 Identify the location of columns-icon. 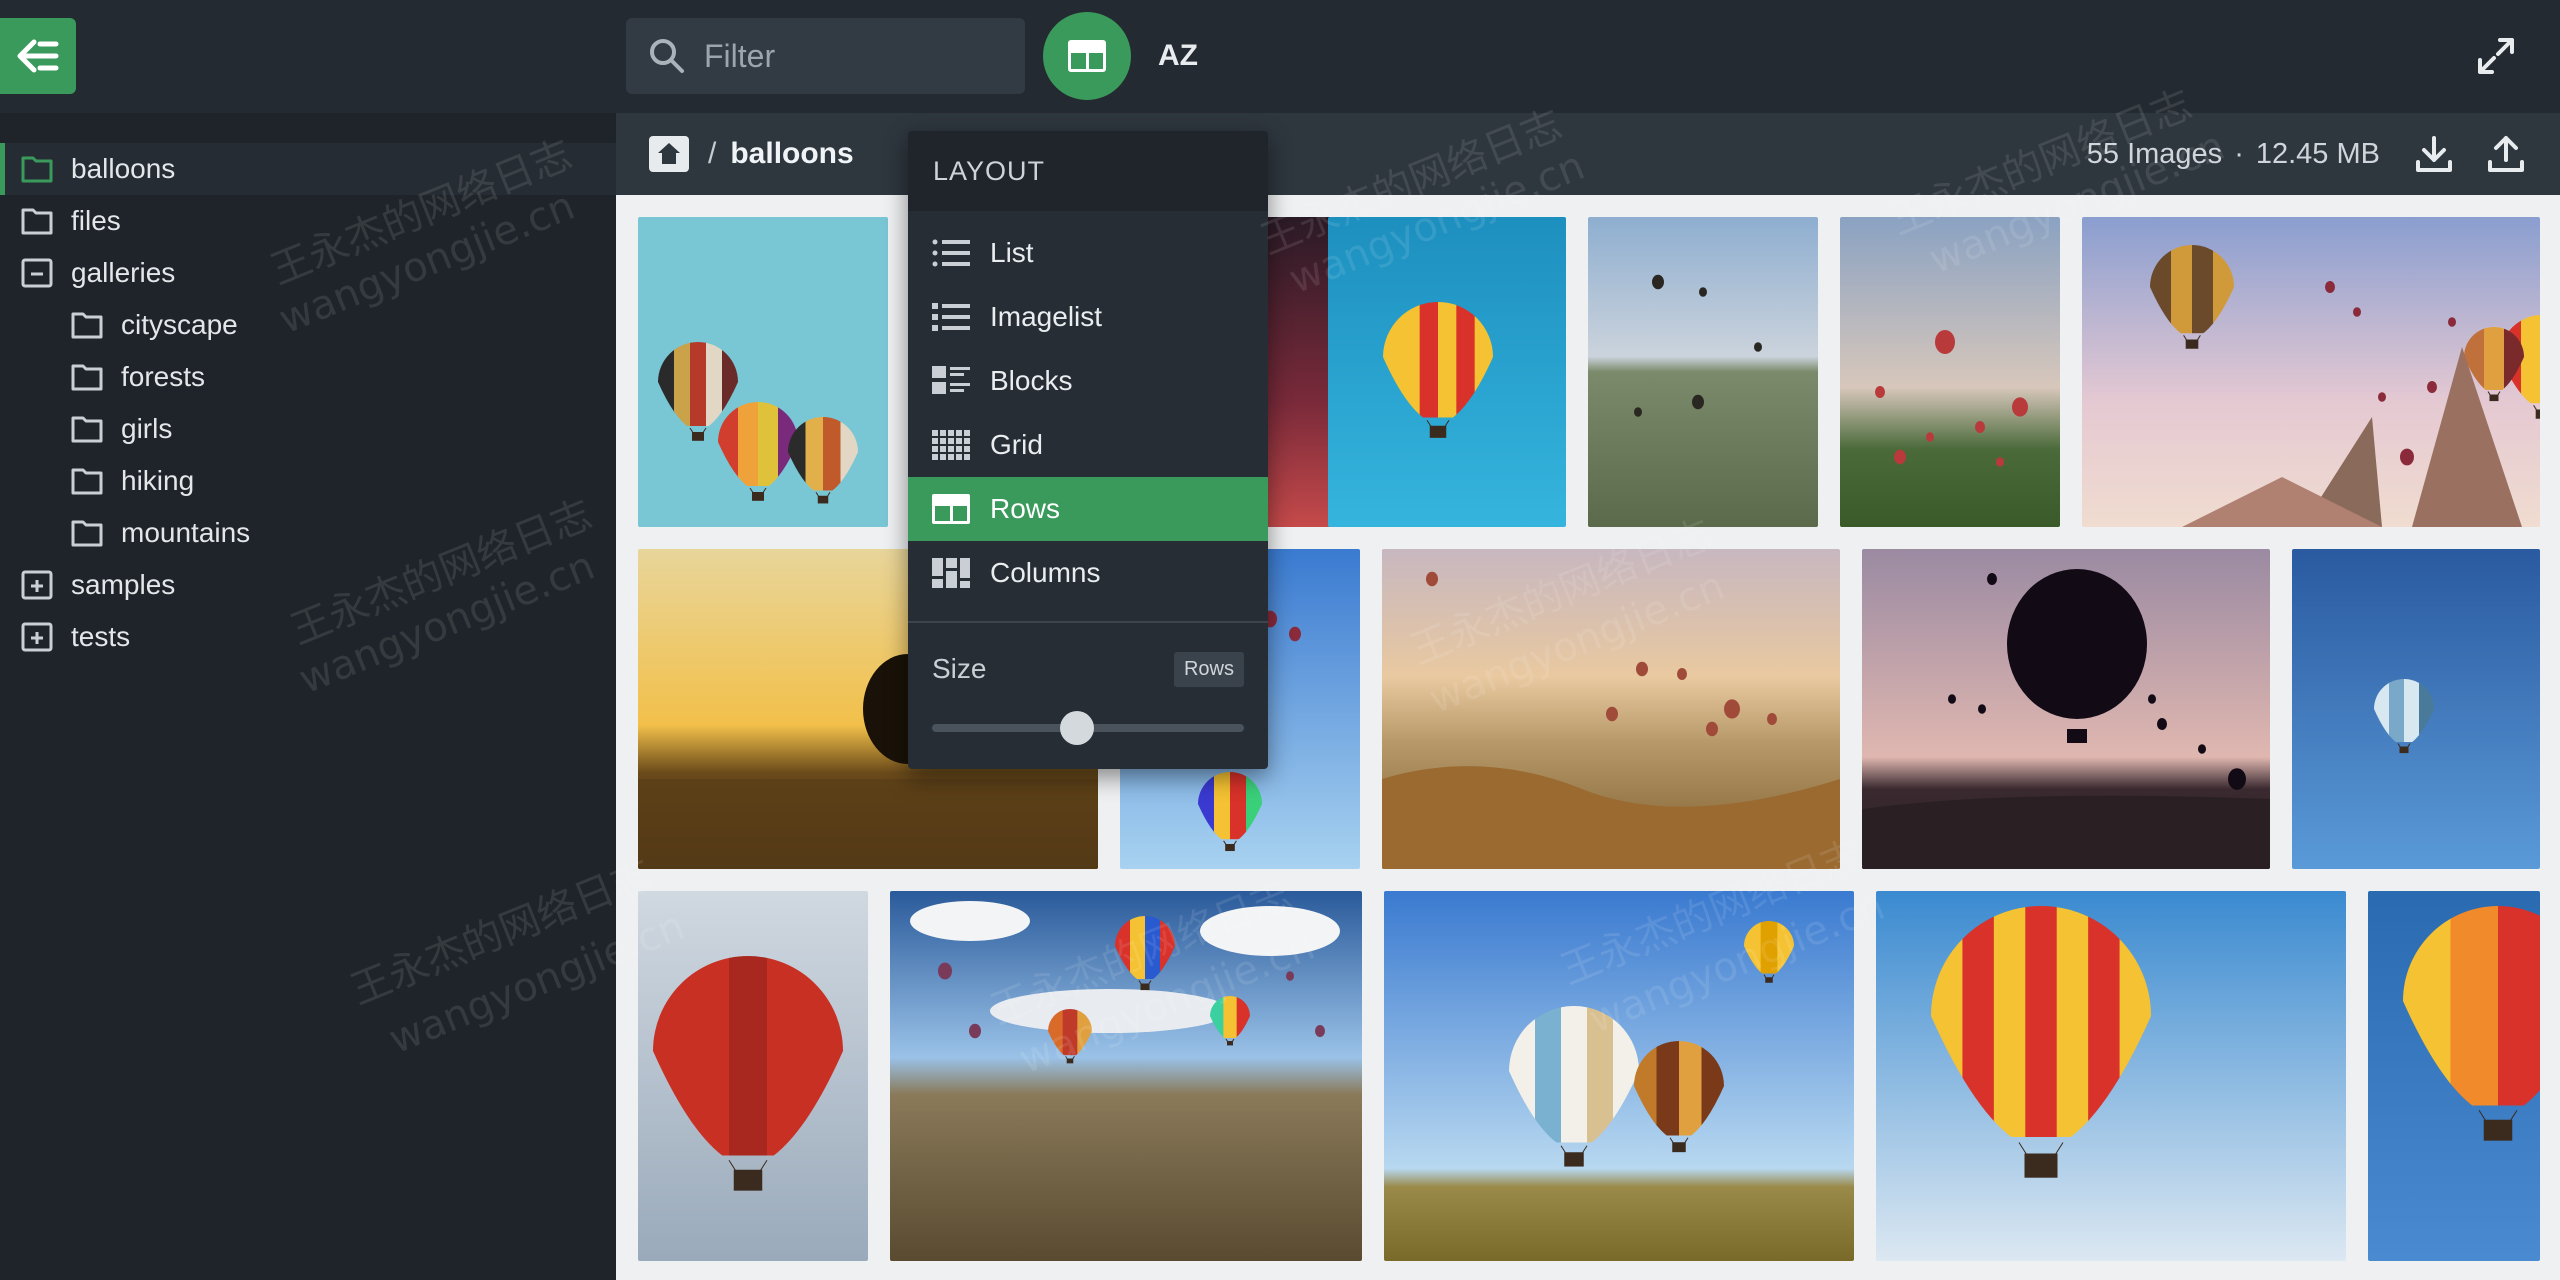
(952, 573).